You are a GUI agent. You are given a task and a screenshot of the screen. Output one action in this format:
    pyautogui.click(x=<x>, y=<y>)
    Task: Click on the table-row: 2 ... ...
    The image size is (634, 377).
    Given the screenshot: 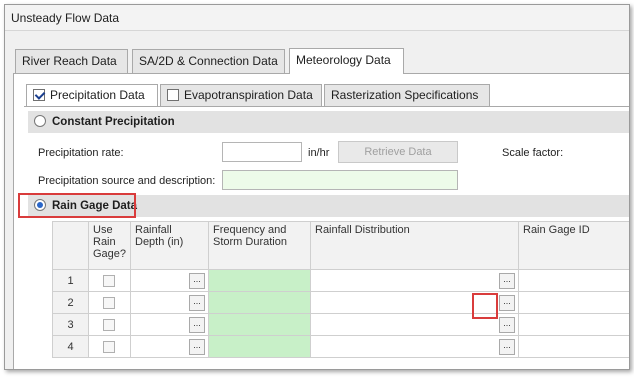 What is the action you would take?
    pyautogui.click(x=340, y=302)
    